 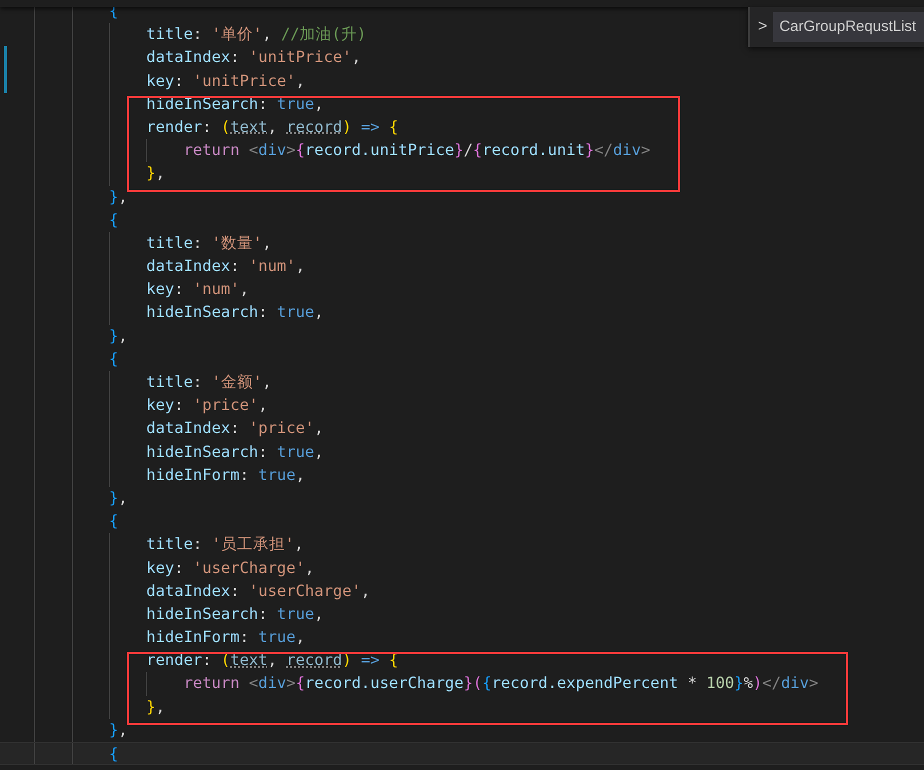 What do you see at coordinates (235, 429) in the screenshot?
I see `code-line: dataIndex: 'price',` at bounding box center [235, 429].